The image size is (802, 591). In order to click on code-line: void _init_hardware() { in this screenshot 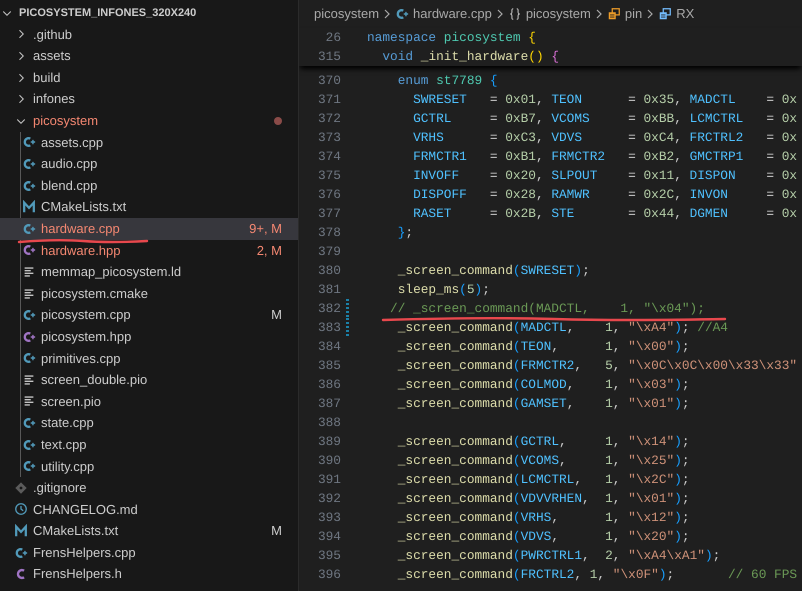, I will do `click(470, 57)`.